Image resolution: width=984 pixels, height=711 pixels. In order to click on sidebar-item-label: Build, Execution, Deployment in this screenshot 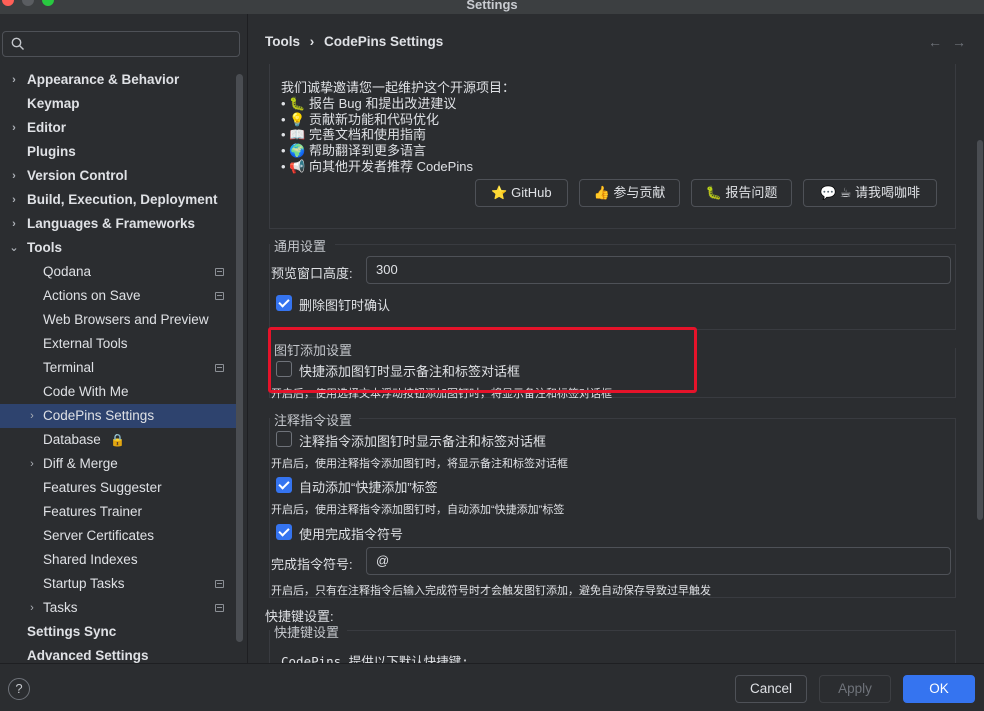, I will do `click(122, 199)`.